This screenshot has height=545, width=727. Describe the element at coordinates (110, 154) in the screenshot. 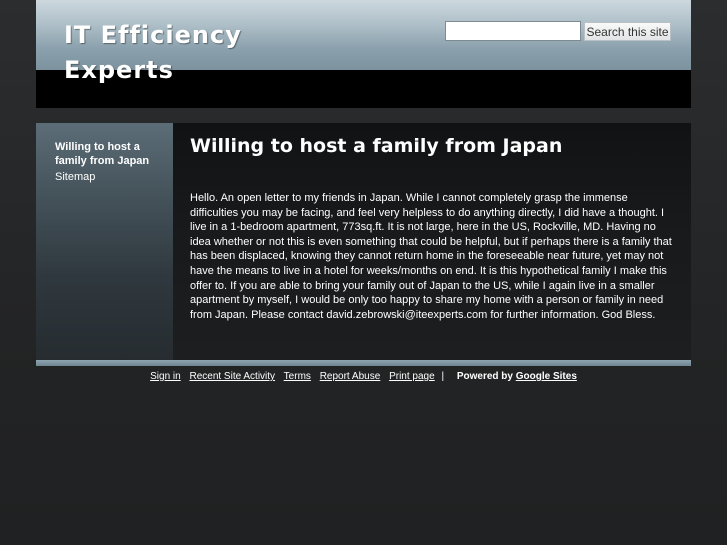

I see `sidebar-item-current-page: Willing to host a family from Japan` at that location.